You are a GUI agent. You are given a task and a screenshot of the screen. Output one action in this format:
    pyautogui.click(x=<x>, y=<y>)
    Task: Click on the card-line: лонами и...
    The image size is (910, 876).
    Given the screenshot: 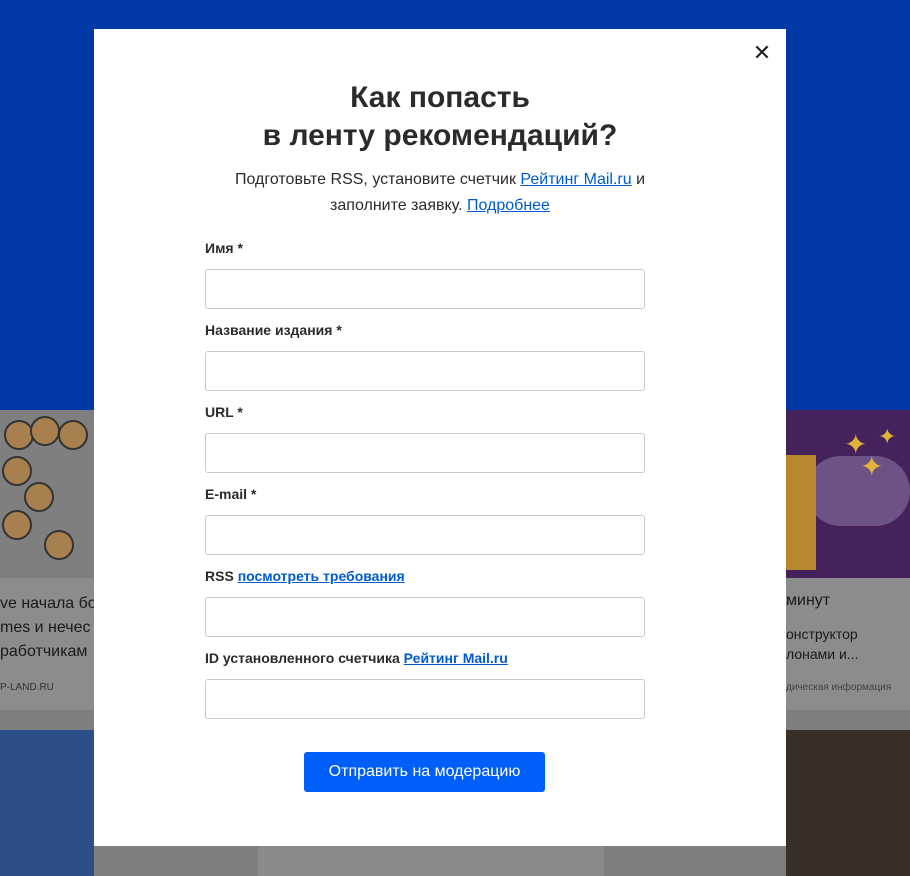 What is the action you would take?
    pyautogui.click(x=822, y=654)
    